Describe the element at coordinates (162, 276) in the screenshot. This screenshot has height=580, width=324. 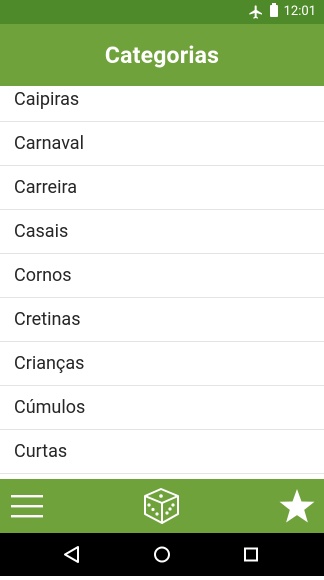
I see `list-item: Cornos` at that location.